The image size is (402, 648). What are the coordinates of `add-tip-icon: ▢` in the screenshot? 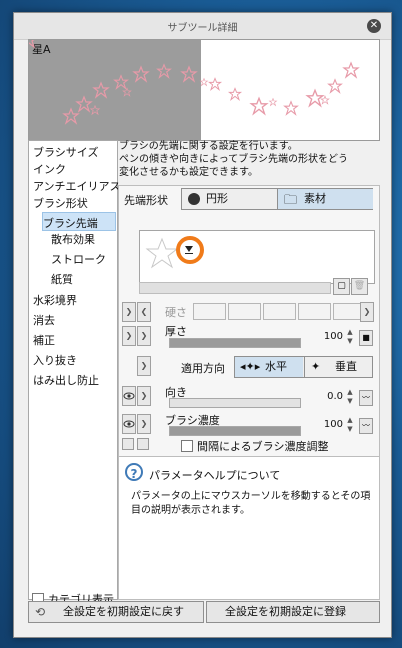 It's located at (341, 286).